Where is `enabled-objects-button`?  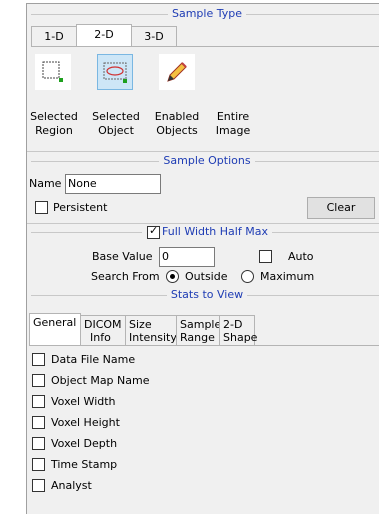 enabled-objects-button is located at coordinates (177, 72).